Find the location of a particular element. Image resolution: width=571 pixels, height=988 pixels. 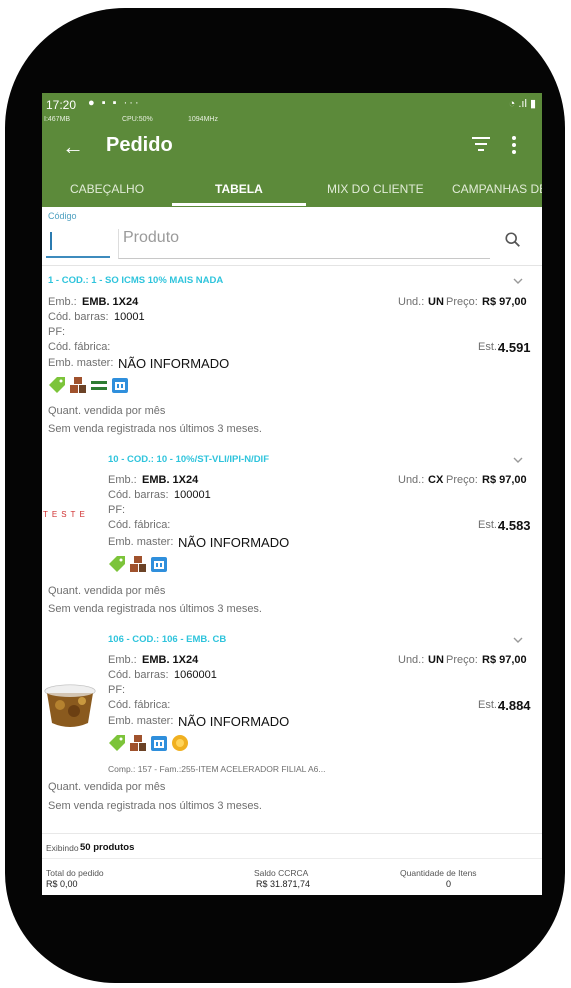

debug-cpu: CPU:50% is located at coordinates (137, 119).